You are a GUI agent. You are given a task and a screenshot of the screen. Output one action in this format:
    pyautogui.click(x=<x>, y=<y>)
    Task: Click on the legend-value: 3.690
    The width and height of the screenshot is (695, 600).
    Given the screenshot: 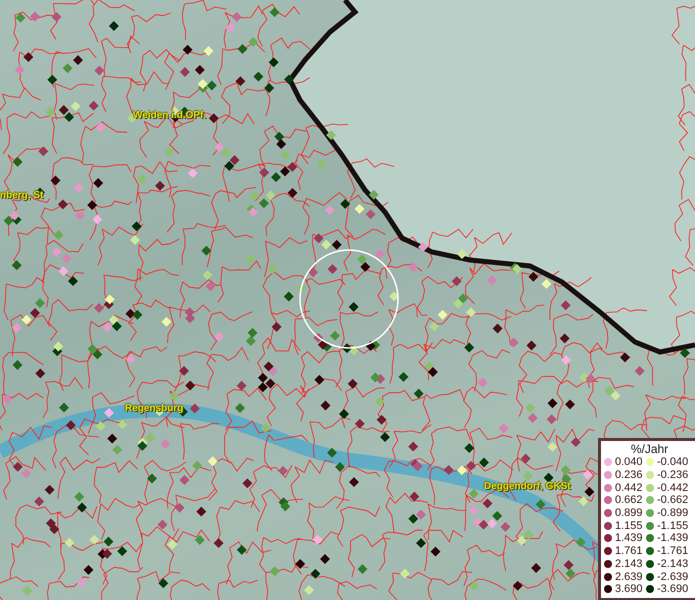 What is the action you would take?
    pyautogui.click(x=629, y=589)
    